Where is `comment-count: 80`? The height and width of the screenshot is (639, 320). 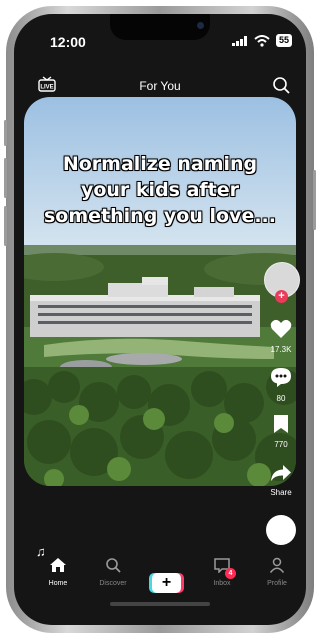
comment-count: 80 is located at coordinates (281, 398).